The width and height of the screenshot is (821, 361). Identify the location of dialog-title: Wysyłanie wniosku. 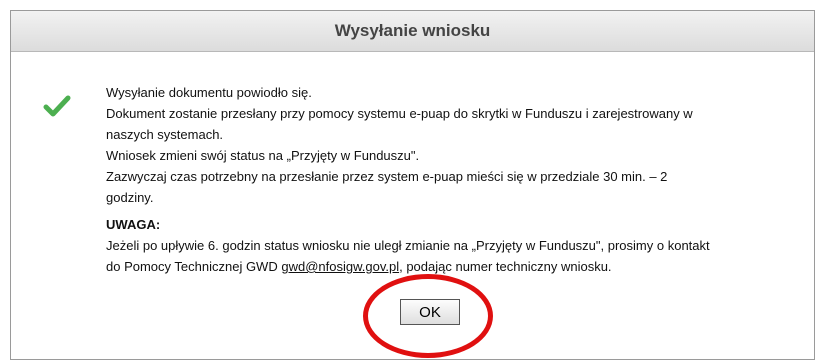
(412, 31).